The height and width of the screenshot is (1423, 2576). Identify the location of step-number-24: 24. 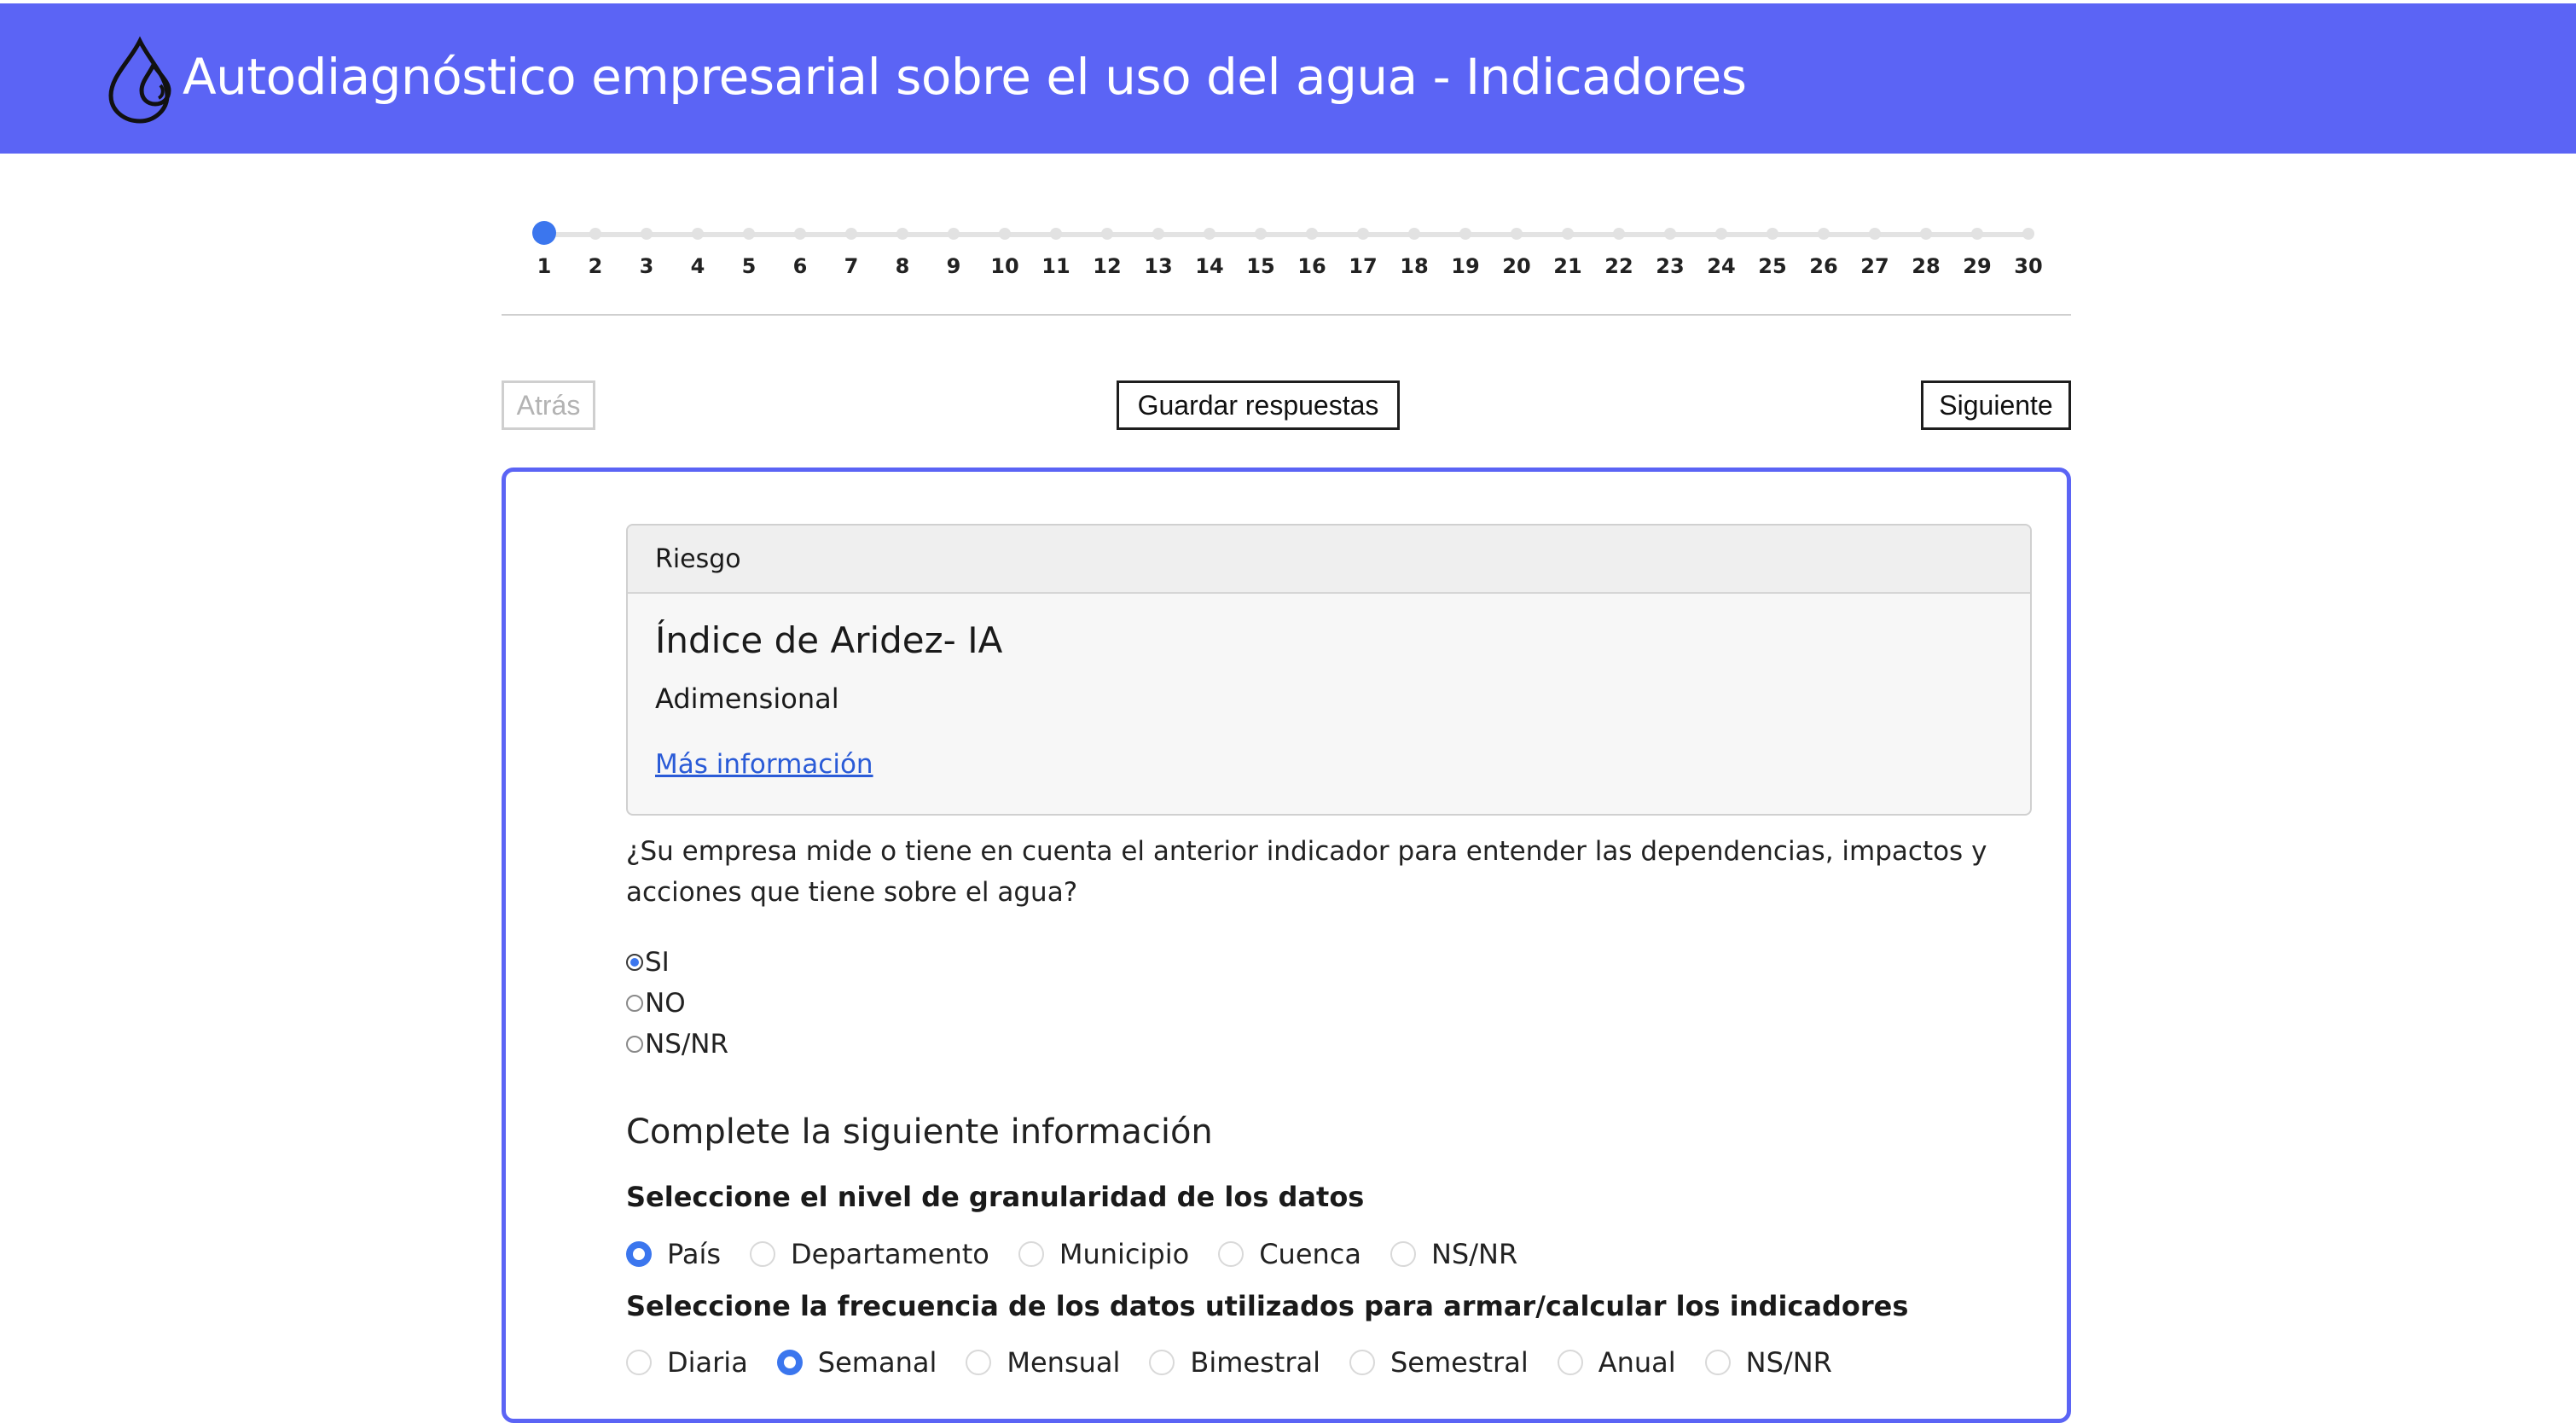
(1721, 266).